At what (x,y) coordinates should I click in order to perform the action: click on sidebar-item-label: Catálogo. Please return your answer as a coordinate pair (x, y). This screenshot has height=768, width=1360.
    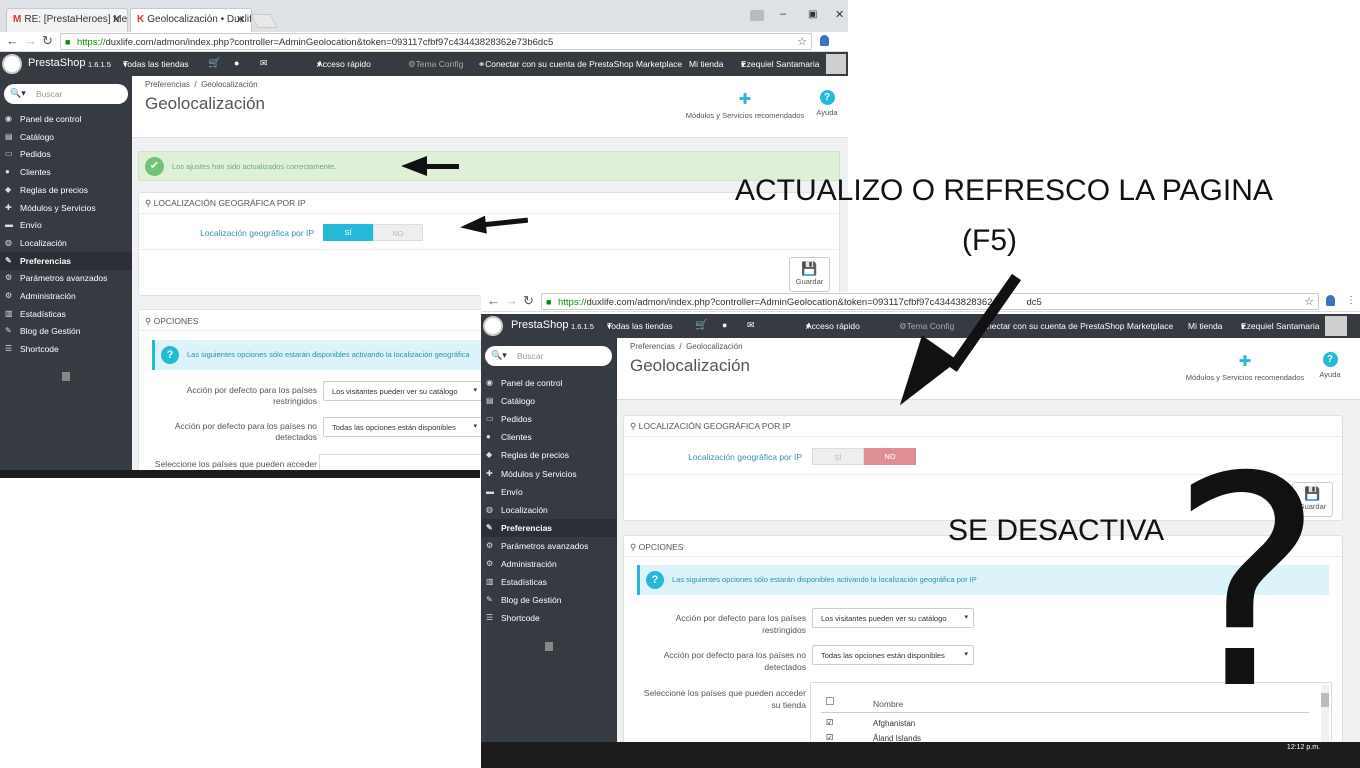
    Looking at the image, I should click on (37, 136).